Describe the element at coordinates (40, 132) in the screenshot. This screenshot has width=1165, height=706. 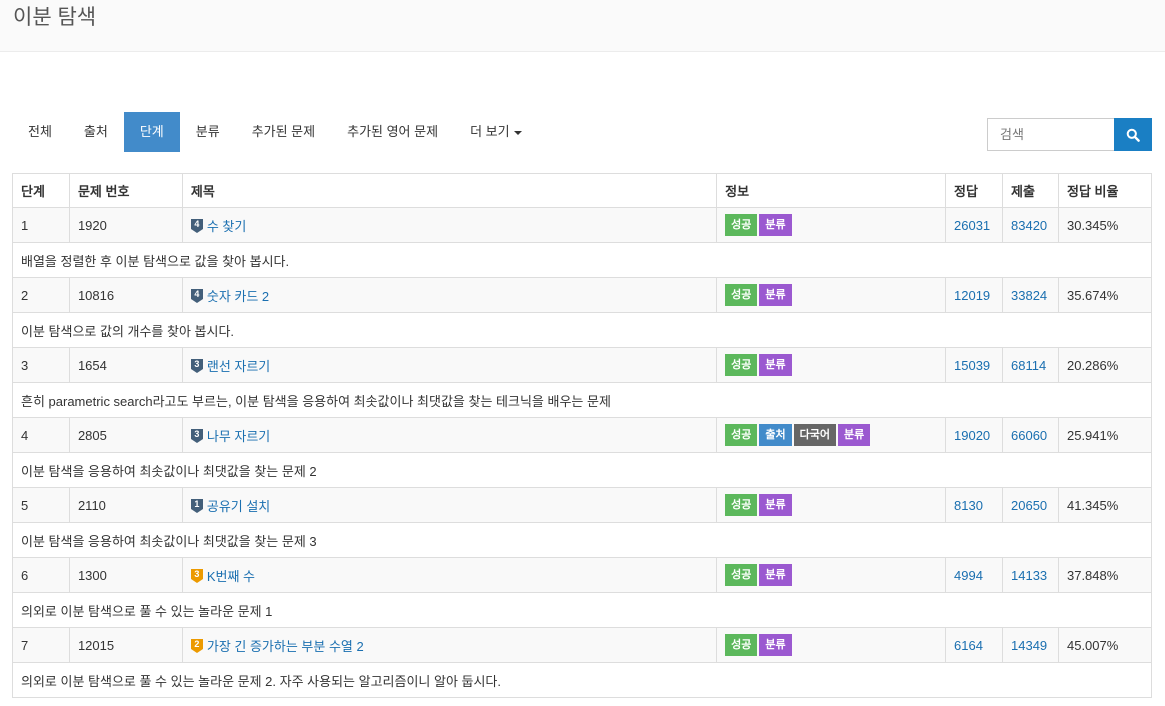
I see `tab-all: 전체` at that location.